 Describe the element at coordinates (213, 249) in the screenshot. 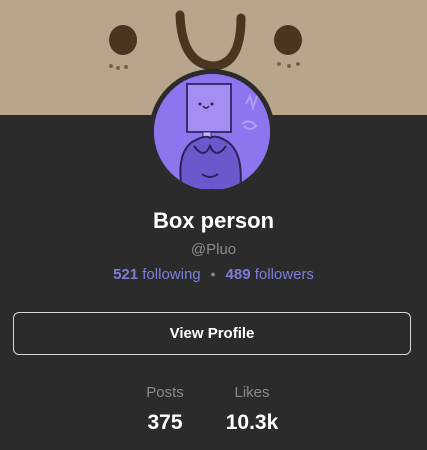

I see `username-handle: @Pluo` at that location.